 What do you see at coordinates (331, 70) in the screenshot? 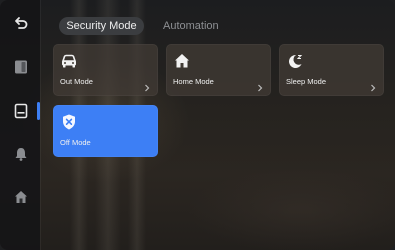
I see `sleep-mode-card: Sleep Mode` at bounding box center [331, 70].